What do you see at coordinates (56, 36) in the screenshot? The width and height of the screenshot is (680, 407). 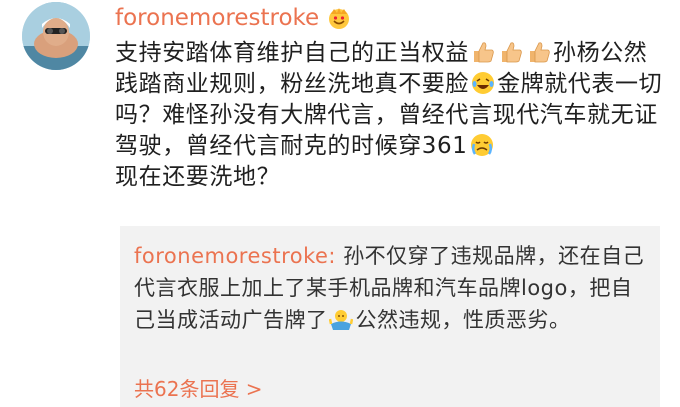 I see `avatar` at bounding box center [56, 36].